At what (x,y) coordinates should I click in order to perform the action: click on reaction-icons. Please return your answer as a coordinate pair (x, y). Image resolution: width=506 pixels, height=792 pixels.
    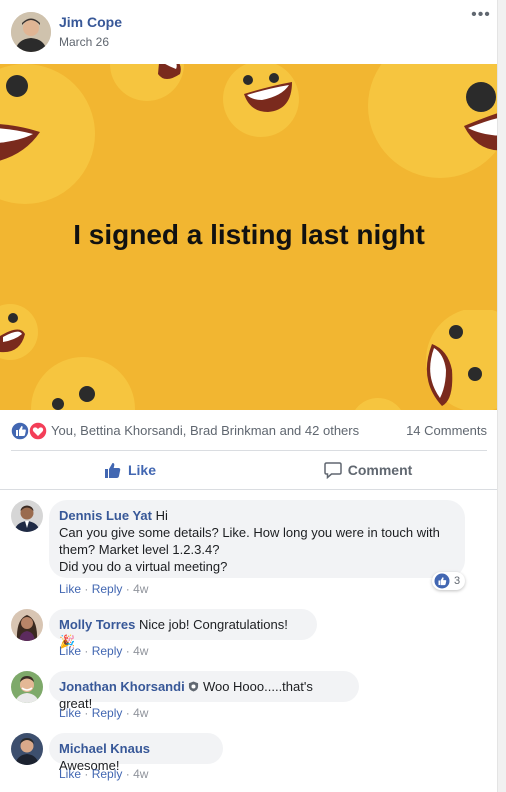
    Looking at the image, I should click on (30, 431).